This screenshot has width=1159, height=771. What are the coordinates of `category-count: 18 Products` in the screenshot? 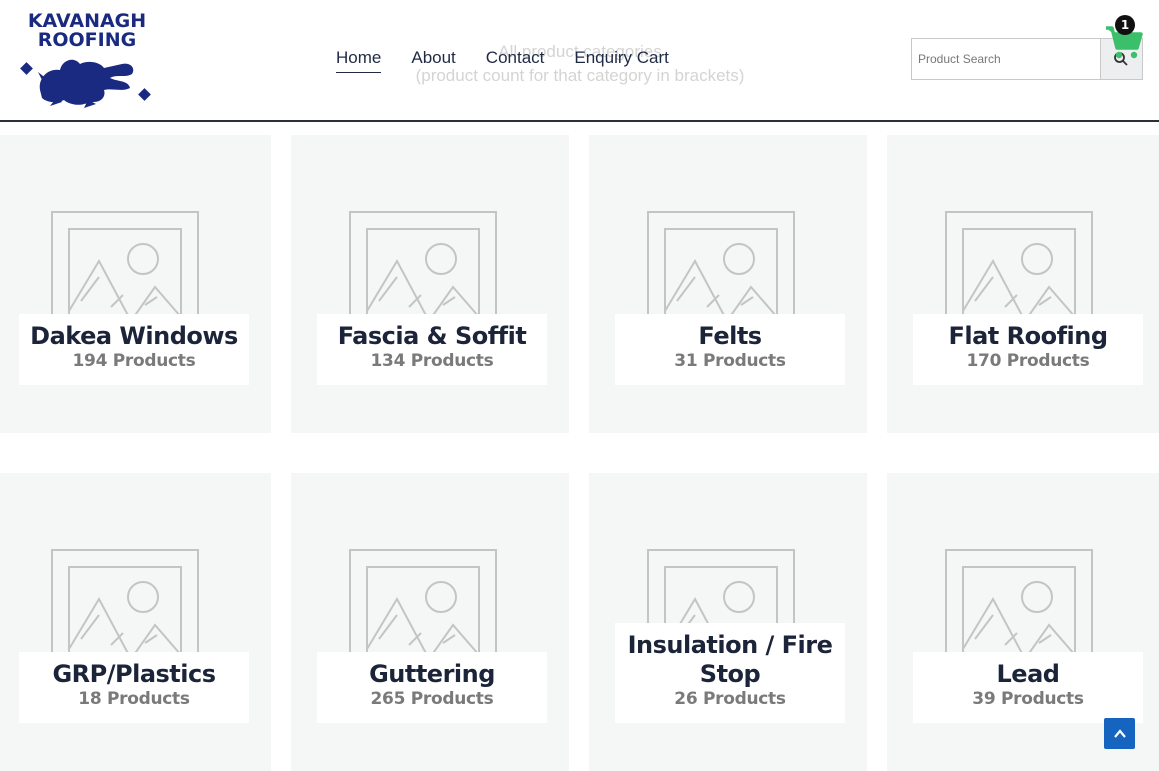 It's located at (134, 699).